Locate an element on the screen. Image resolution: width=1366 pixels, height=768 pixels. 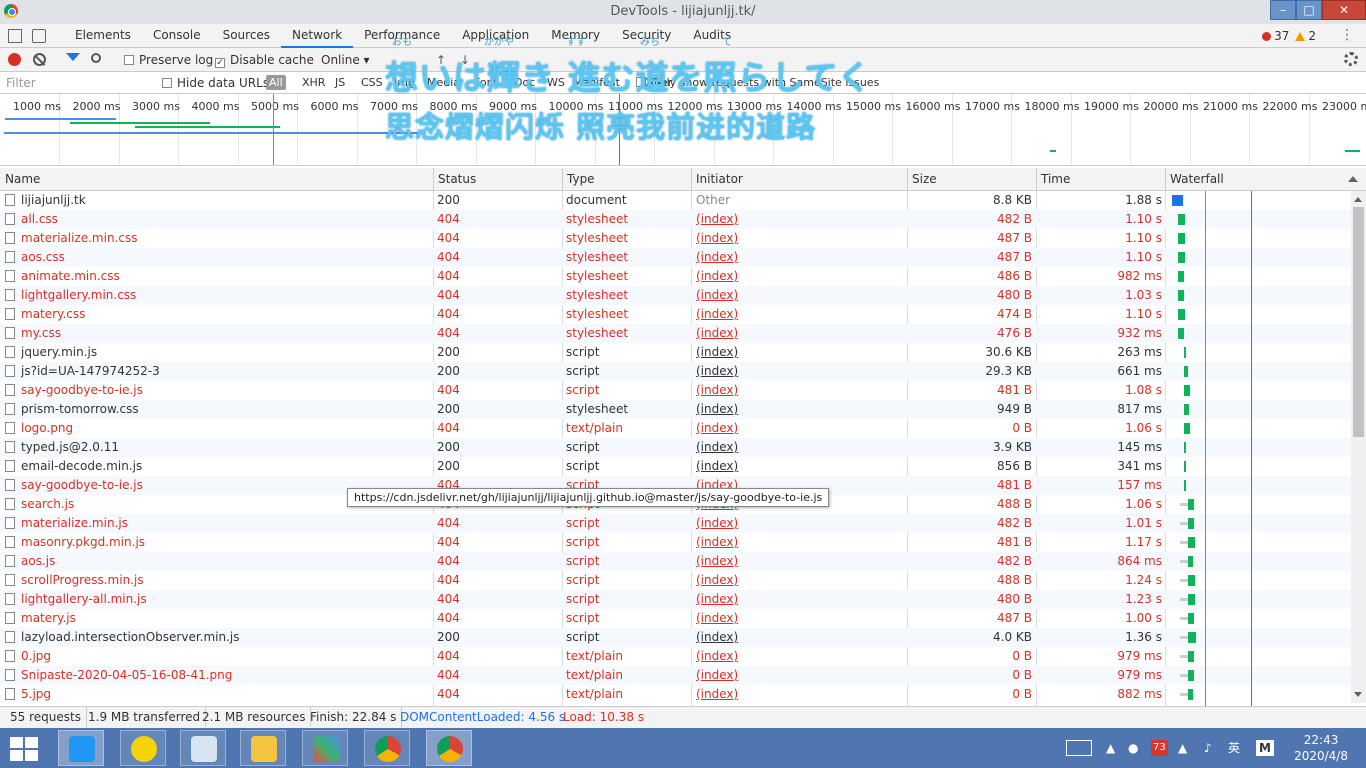
tray-expand-icon: ▲ is located at coordinates (1110, 748).